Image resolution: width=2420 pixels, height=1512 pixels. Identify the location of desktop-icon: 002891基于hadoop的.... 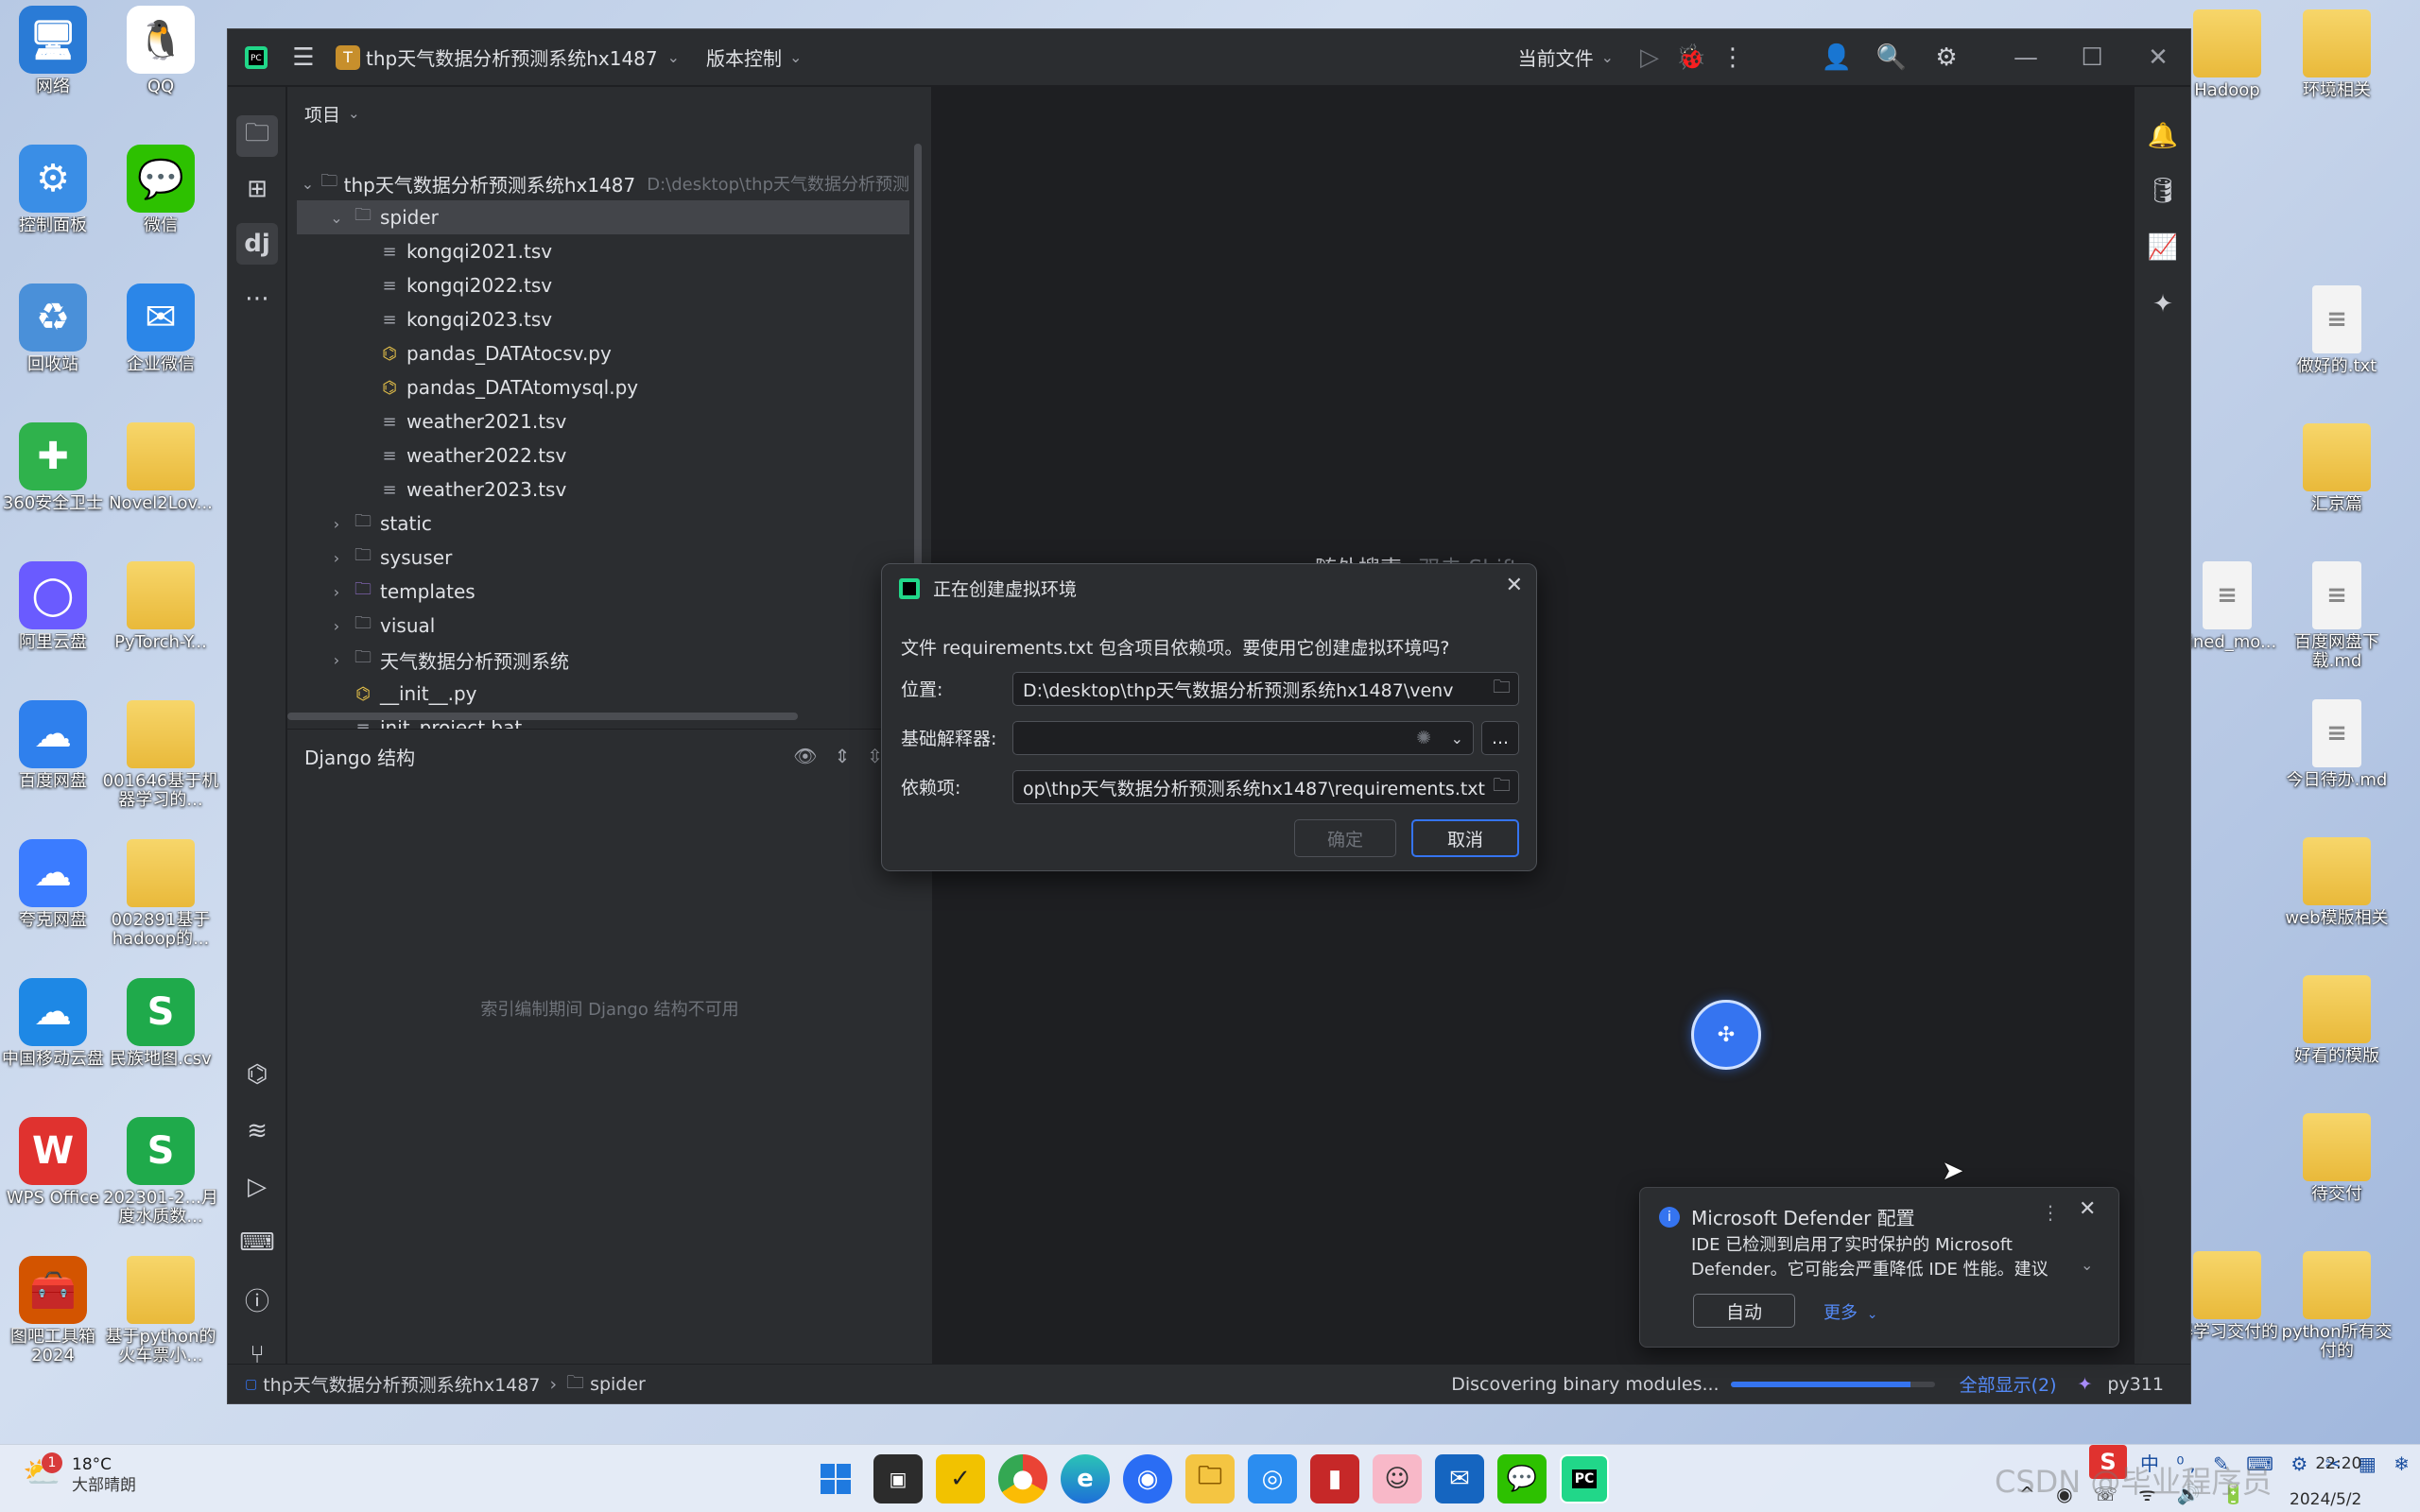
(161, 905).